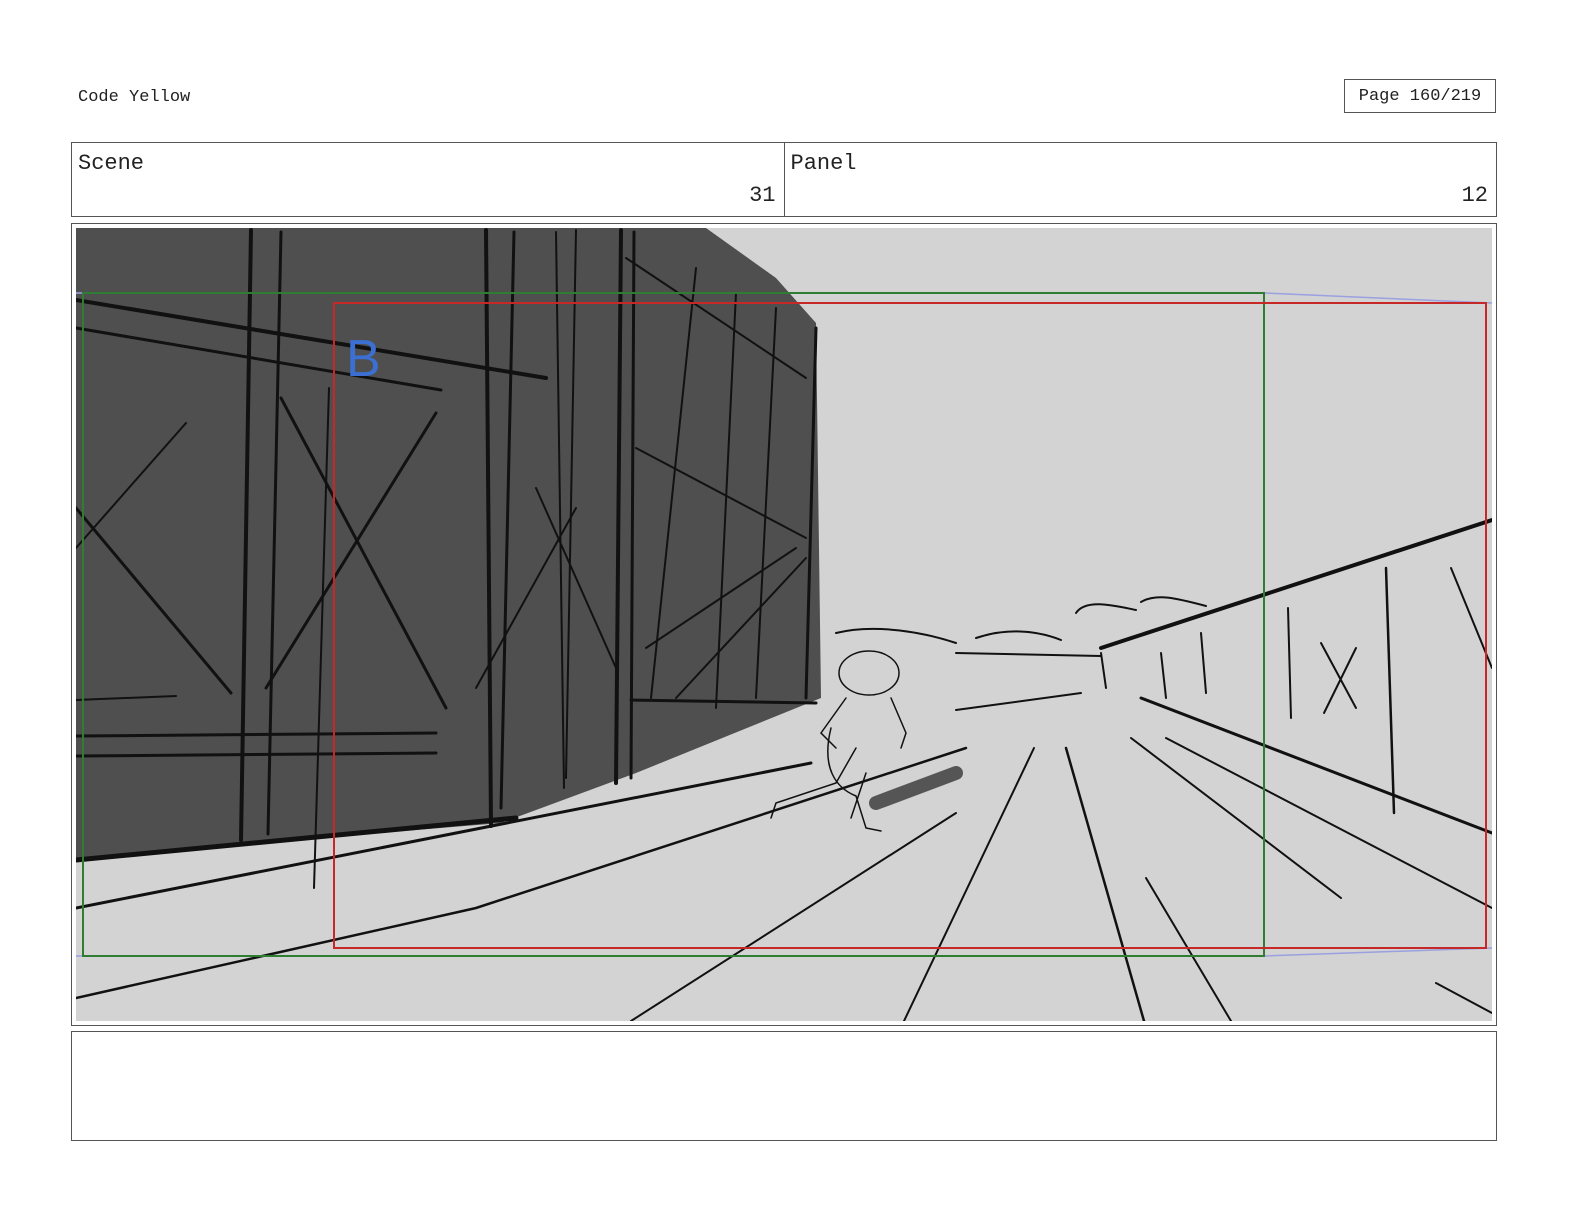 This screenshot has width=1584, height=1224. I want to click on page-indicator: Page 160/219, so click(1420, 96).